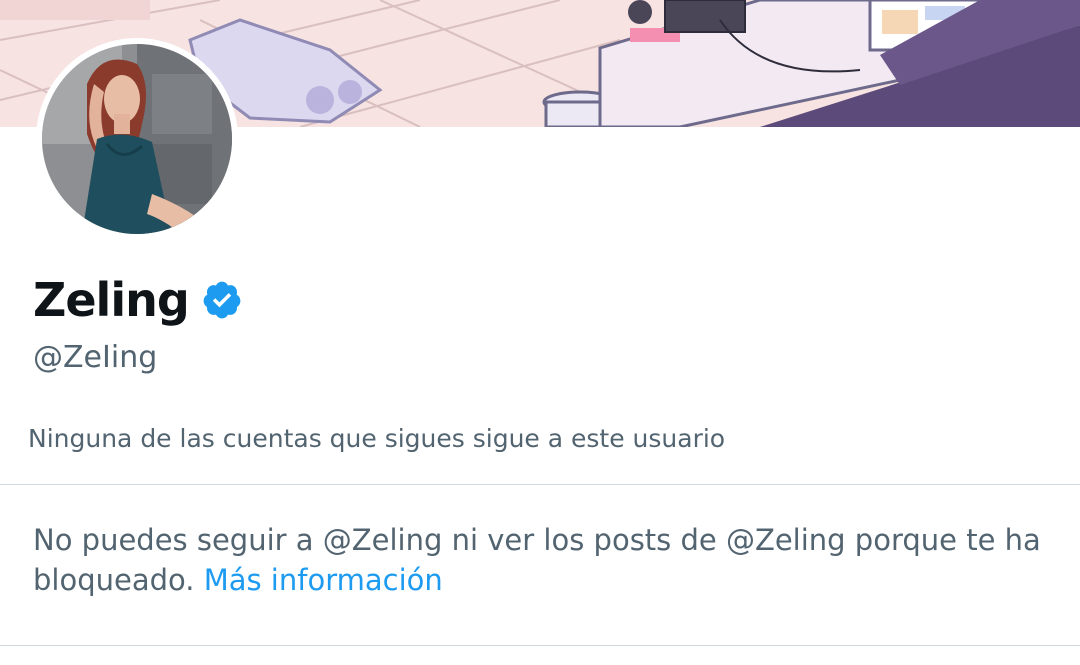  Describe the element at coordinates (111, 300) in the screenshot. I see `display-name: Zeling` at that location.